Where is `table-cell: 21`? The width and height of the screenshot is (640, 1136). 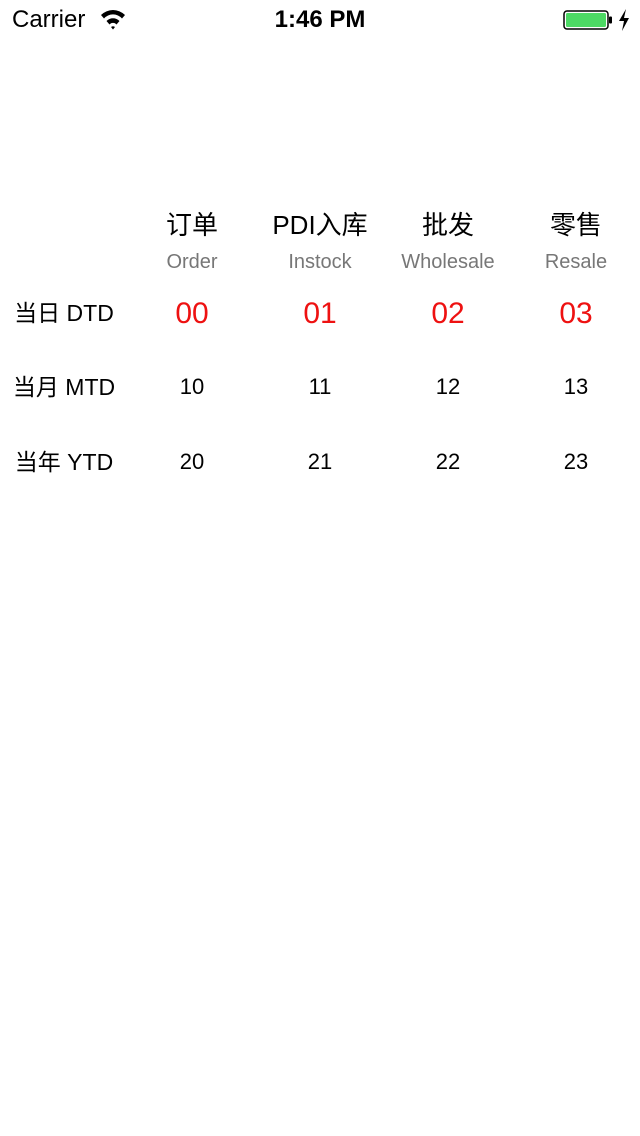
table-cell: 21 is located at coordinates (320, 461).